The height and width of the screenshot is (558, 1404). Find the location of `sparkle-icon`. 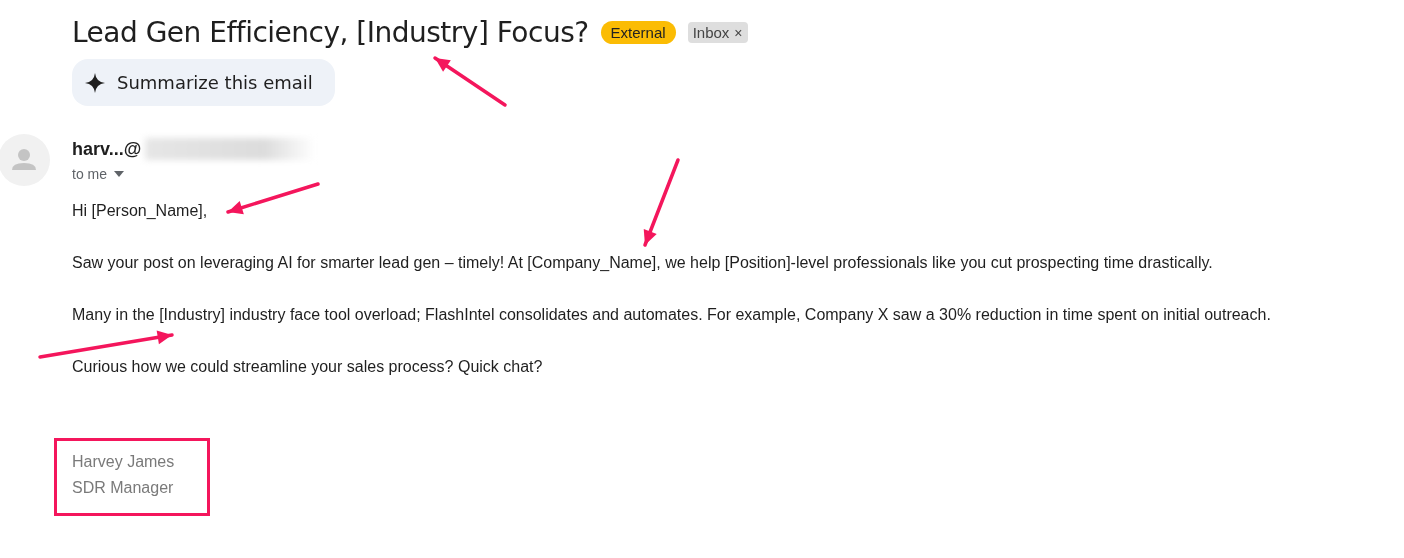

sparkle-icon is located at coordinates (95, 82).